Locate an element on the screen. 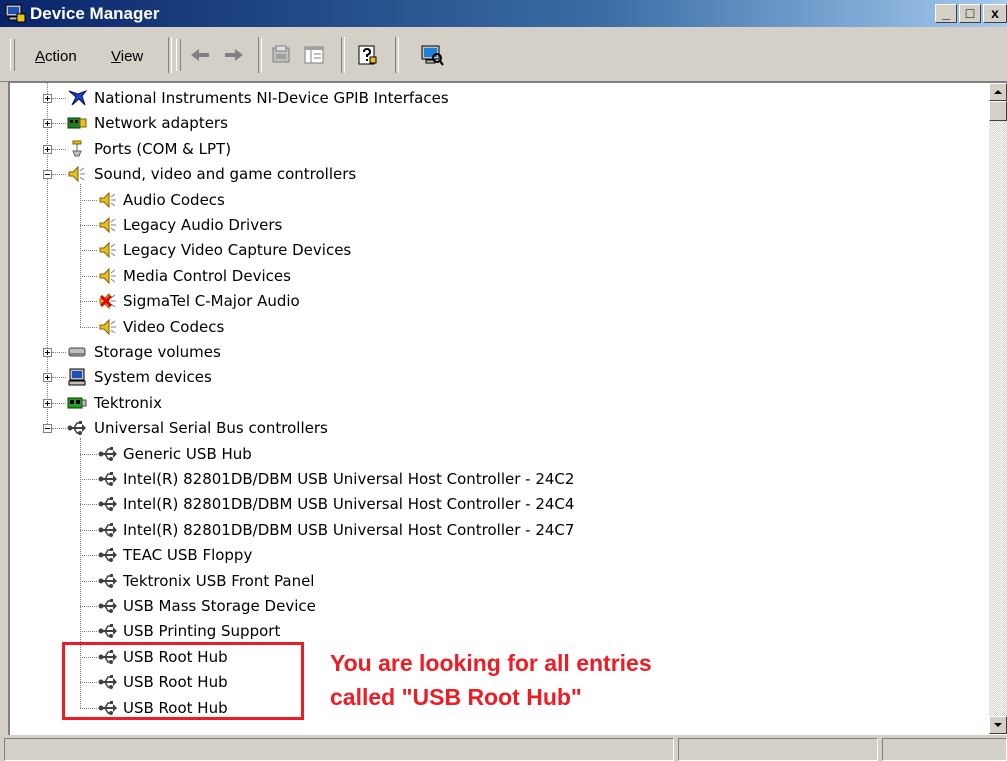 The image size is (1007, 761). tree-item-label: Network adapters is located at coordinates (161, 123).